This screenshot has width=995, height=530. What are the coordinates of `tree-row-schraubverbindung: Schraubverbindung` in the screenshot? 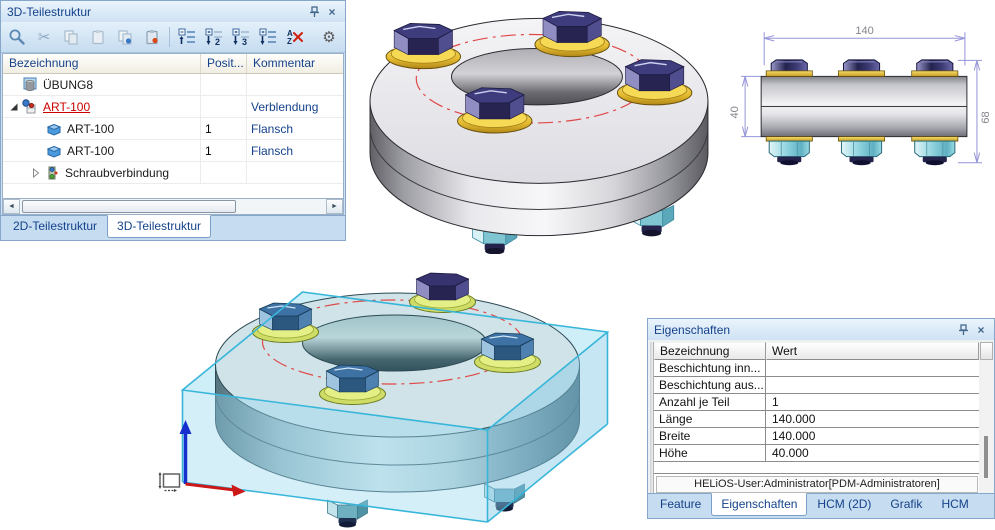 It's located at (173, 173).